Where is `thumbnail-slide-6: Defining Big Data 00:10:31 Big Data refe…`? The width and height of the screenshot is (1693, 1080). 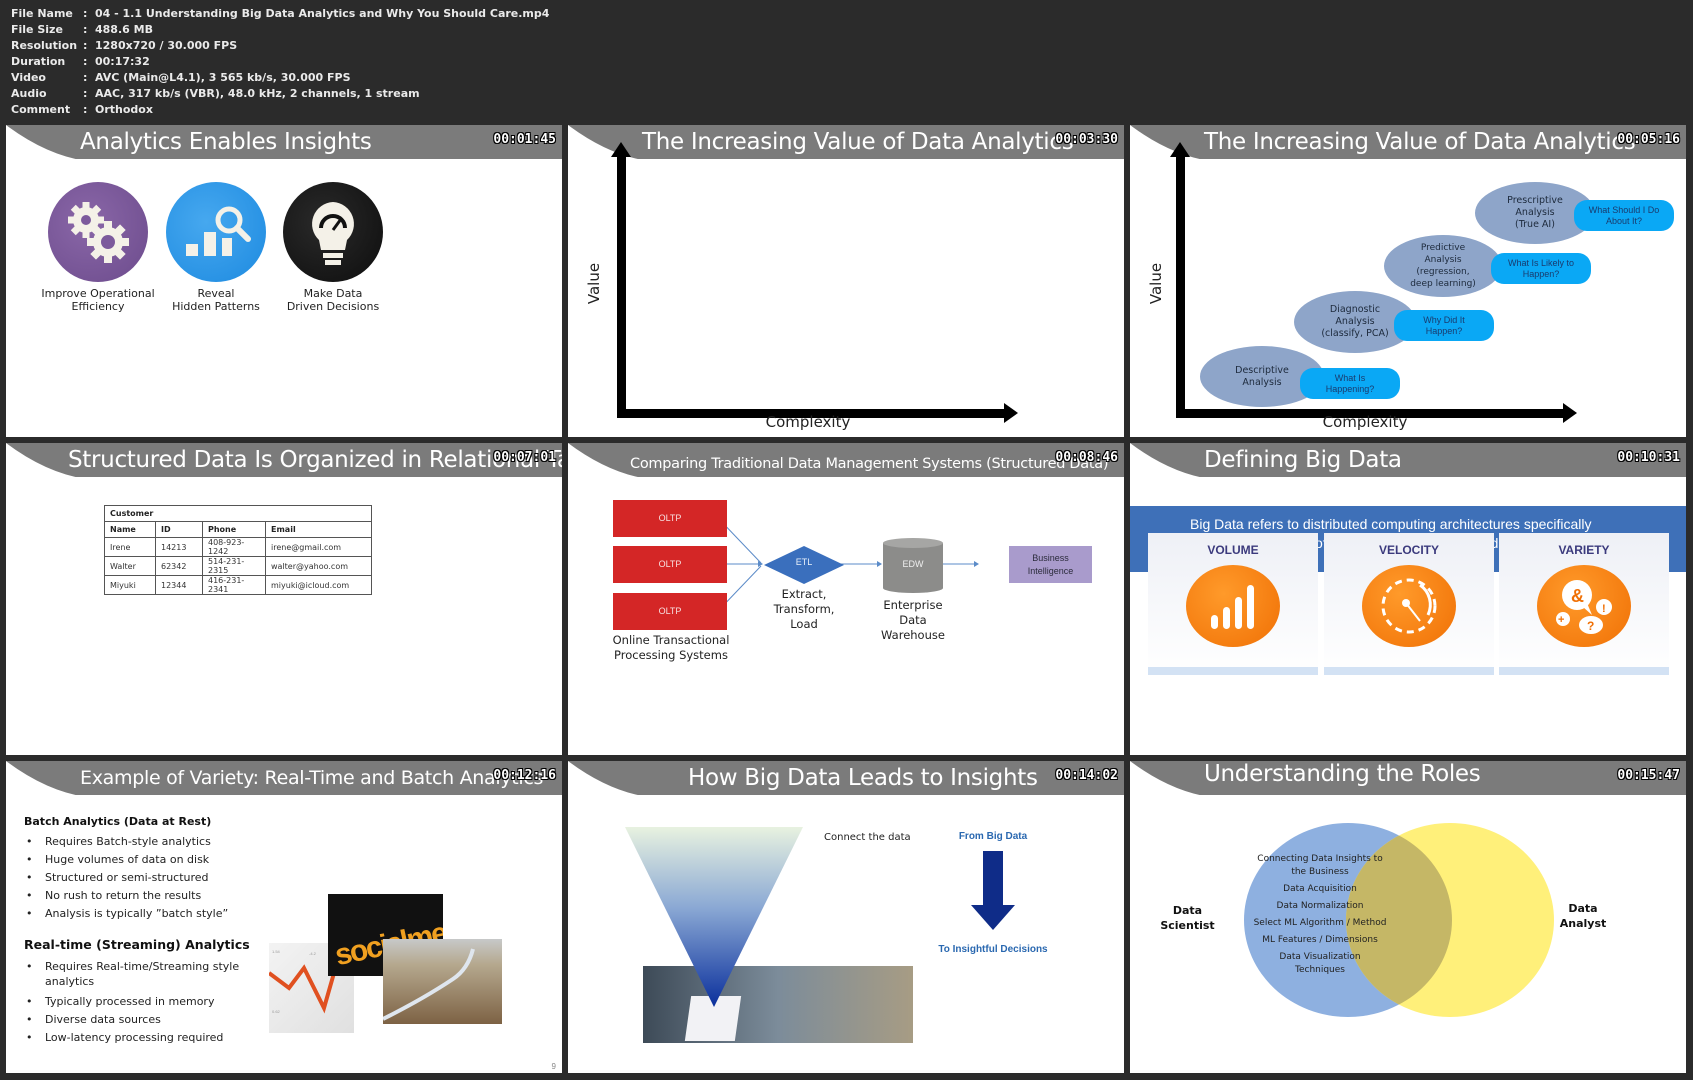 thumbnail-slide-6: Defining Big Data 00:10:31 Big Data refe… is located at coordinates (1408, 599).